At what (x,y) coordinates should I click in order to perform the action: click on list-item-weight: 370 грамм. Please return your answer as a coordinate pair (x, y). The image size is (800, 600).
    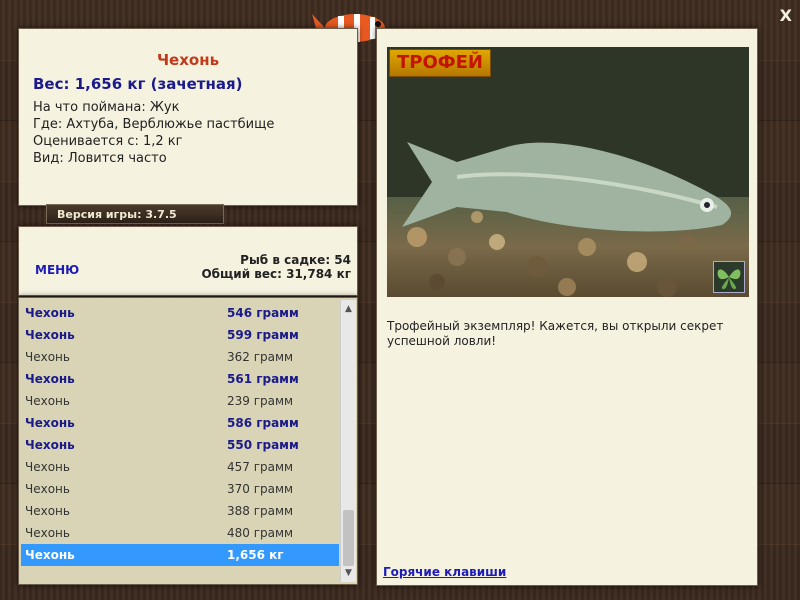
    Looking at the image, I should click on (260, 489).